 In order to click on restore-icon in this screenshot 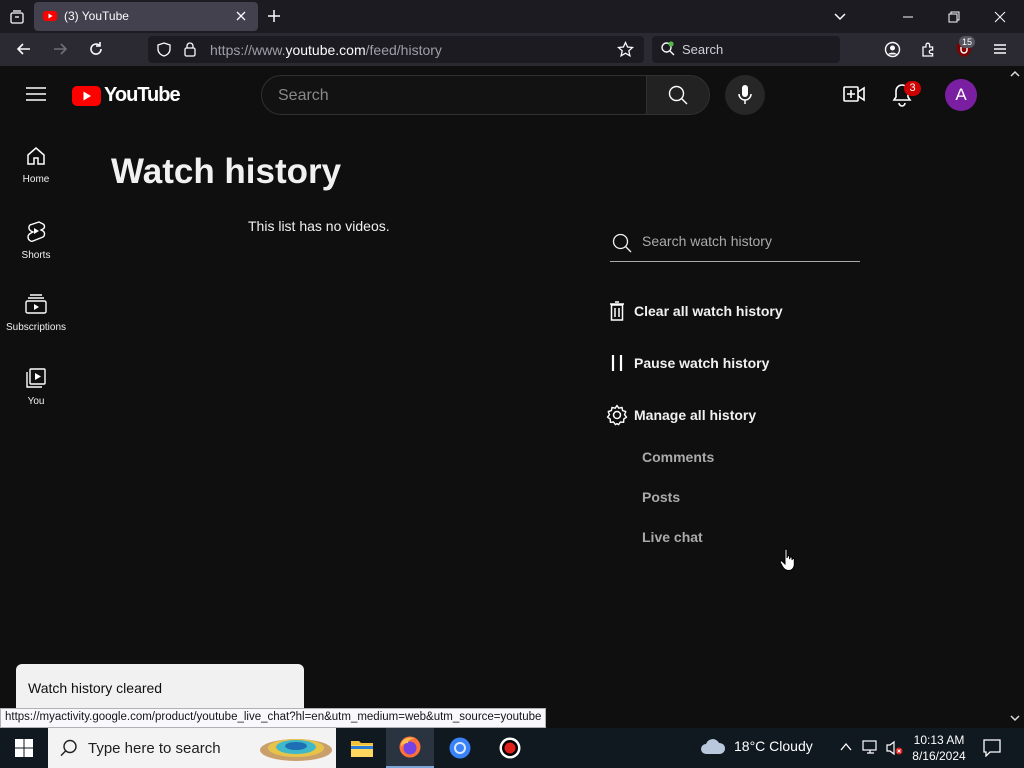, I will do `click(954, 17)`.